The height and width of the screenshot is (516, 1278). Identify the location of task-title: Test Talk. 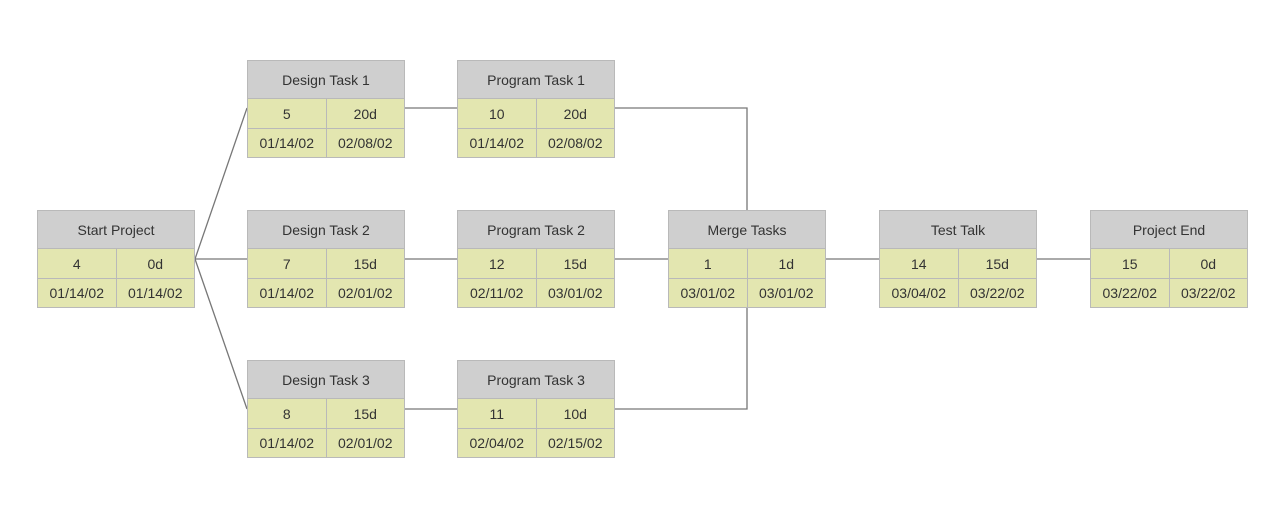
(958, 230).